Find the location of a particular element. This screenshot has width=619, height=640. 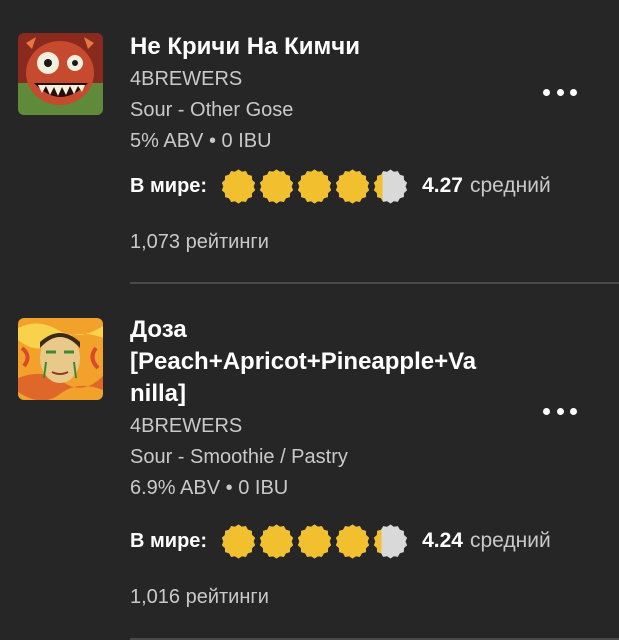

beer-style: Sour - Other Gose is located at coordinates (212, 110).